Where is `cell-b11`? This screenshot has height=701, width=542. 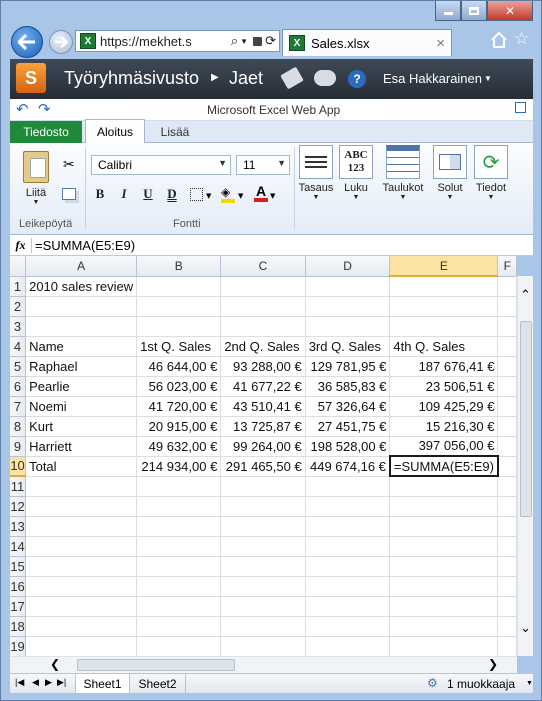
cell-b11 is located at coordinates (179, 486).